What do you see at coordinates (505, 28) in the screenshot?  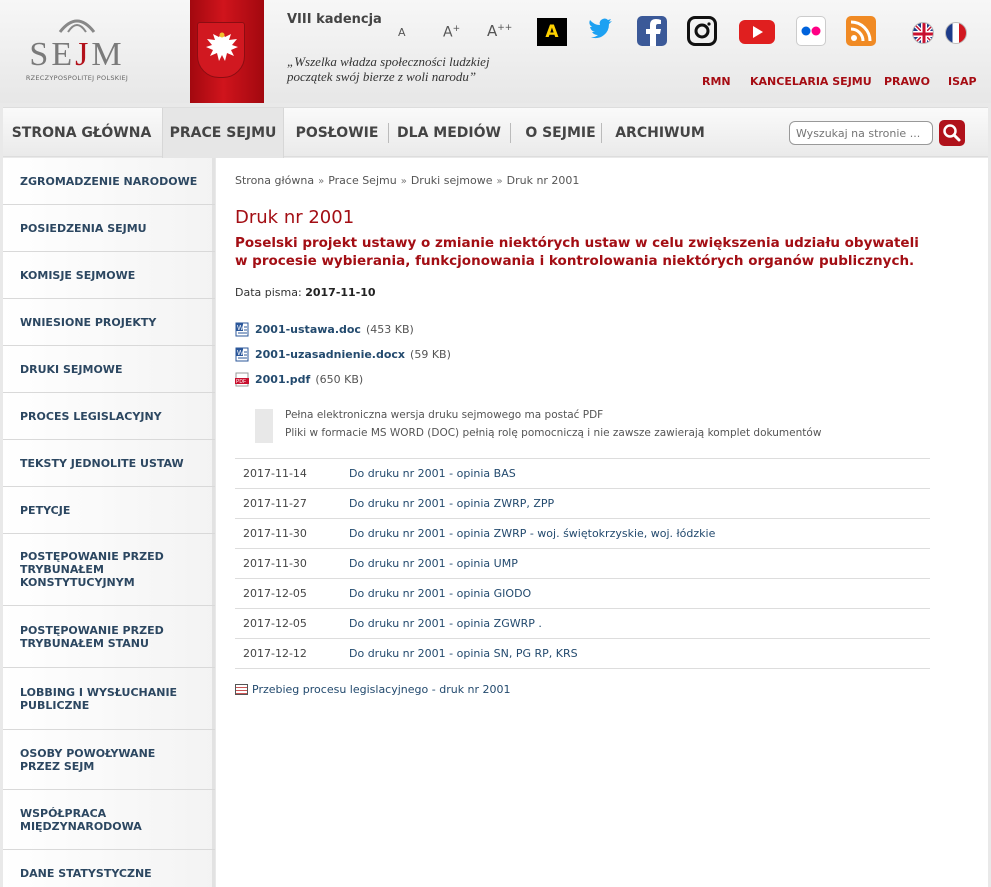 I see `font-size-largest-sup: ++` at bounding box center [505, 28].